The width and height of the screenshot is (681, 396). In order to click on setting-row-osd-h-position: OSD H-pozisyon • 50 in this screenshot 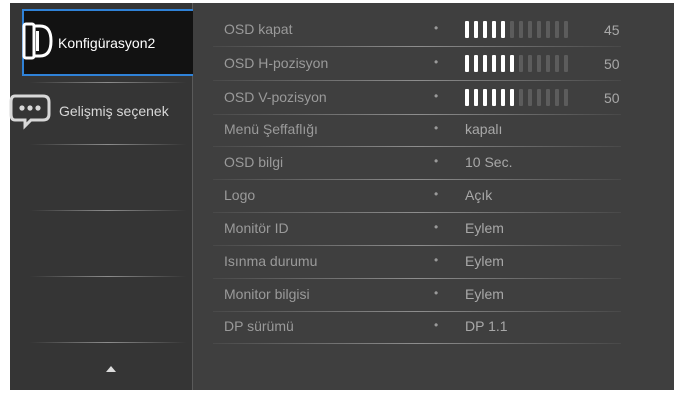, I will do `click(417, 63)`.